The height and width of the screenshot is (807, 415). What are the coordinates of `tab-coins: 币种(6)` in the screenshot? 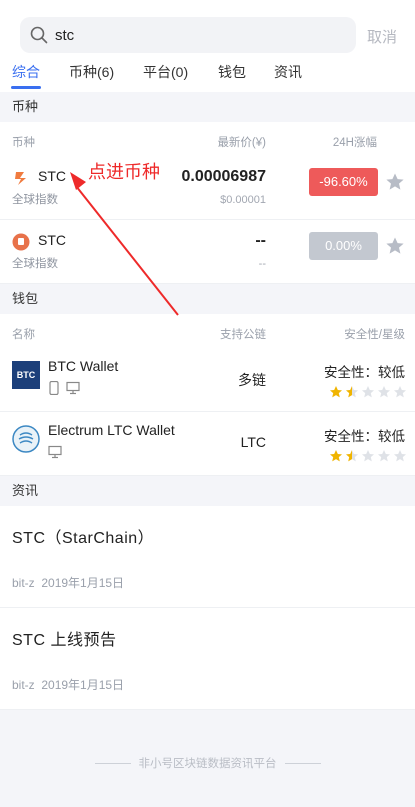 It's located at (91, 72).